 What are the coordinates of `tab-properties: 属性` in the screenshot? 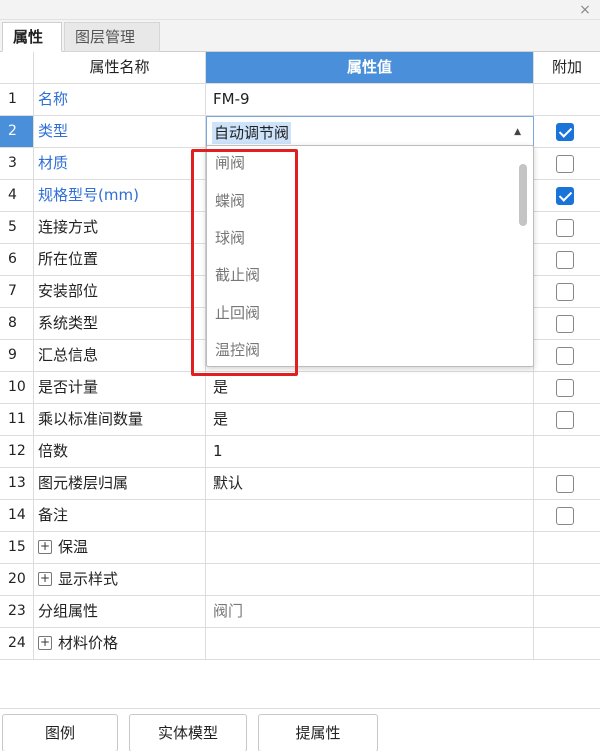 It's located at (32, 37).